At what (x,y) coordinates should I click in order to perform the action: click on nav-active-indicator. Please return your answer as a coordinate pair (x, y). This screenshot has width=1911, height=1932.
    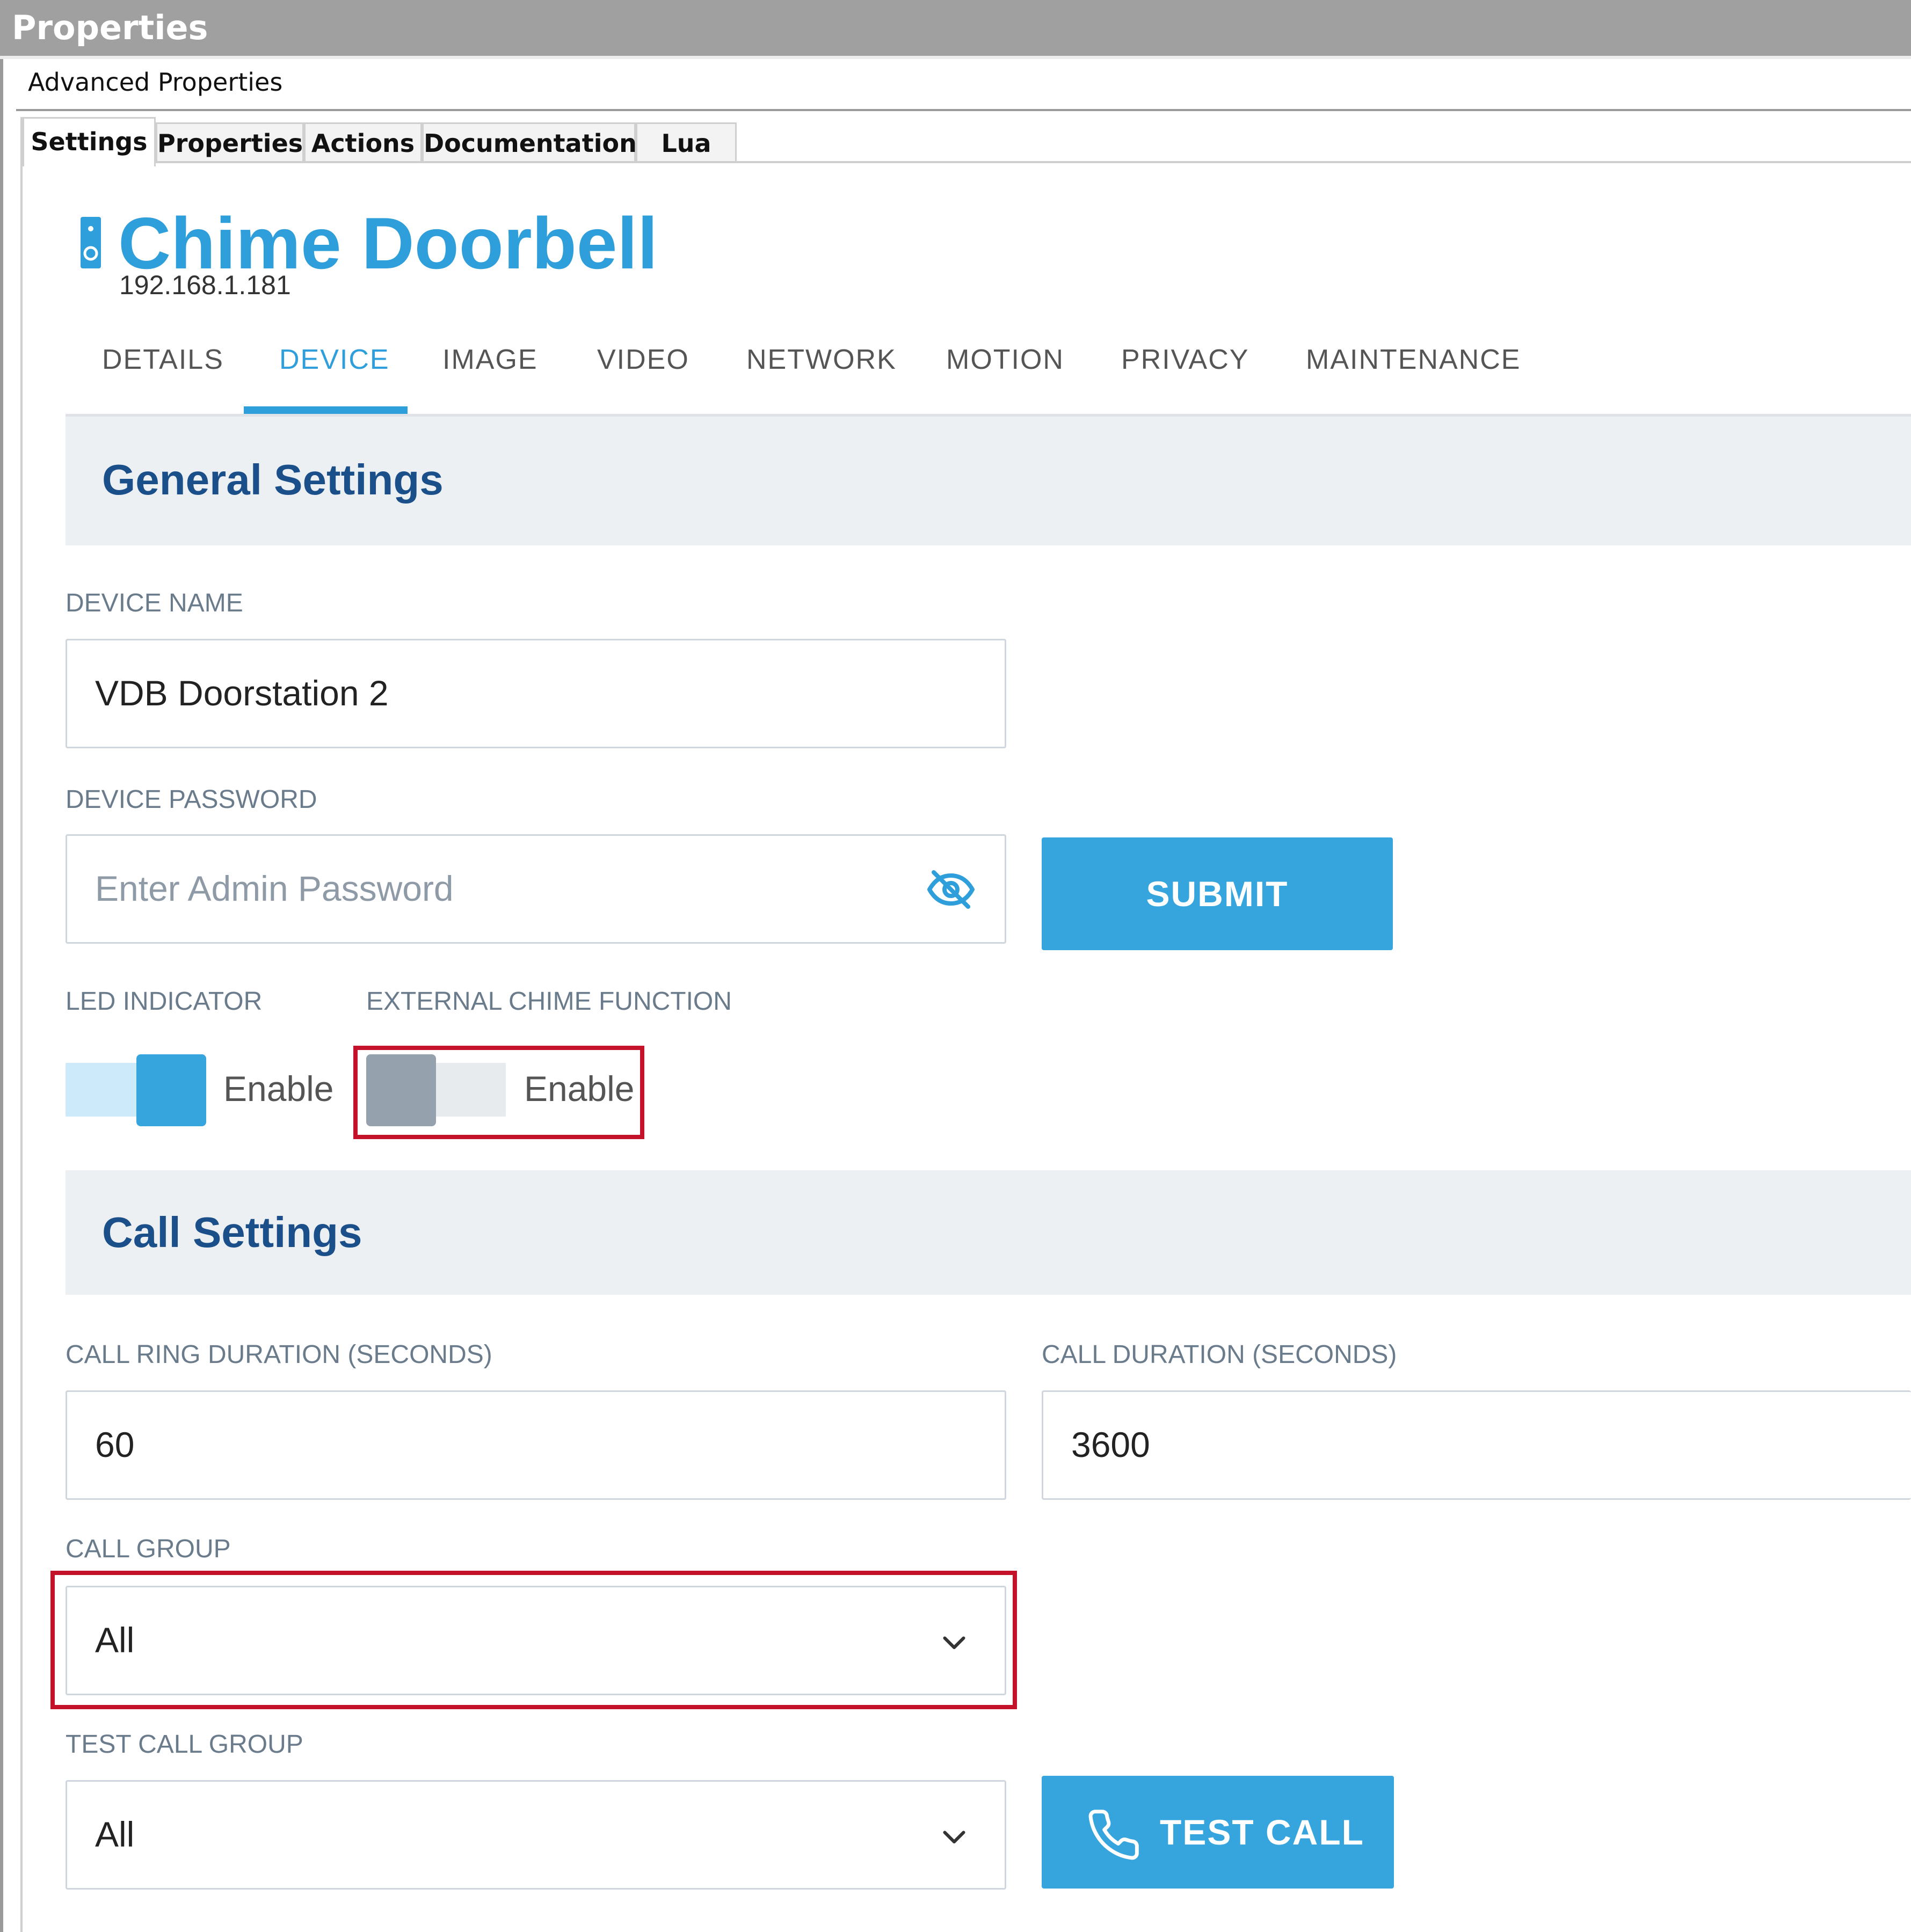
    Looking at the image, I should click on (326, 410).